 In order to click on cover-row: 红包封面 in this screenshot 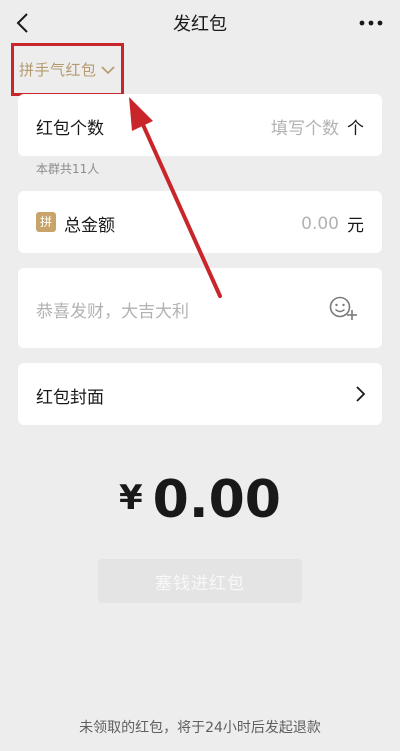, I will do `click(200, 394)`.